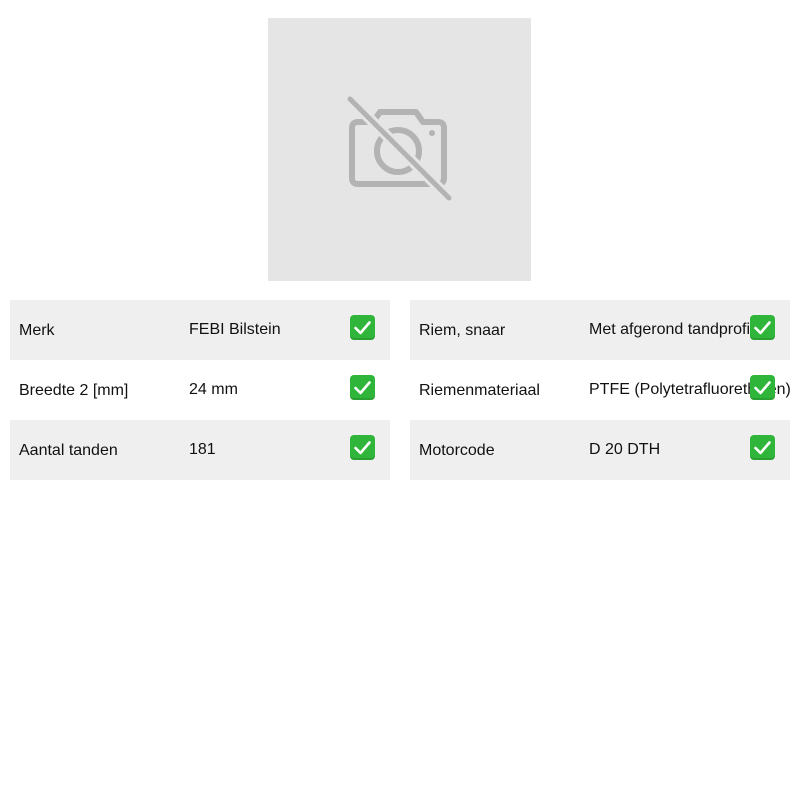  Describe the element at coordinates (676, 329) in the screenshot. I see `spec-value: Met afgerond tandprofiel` at that location.